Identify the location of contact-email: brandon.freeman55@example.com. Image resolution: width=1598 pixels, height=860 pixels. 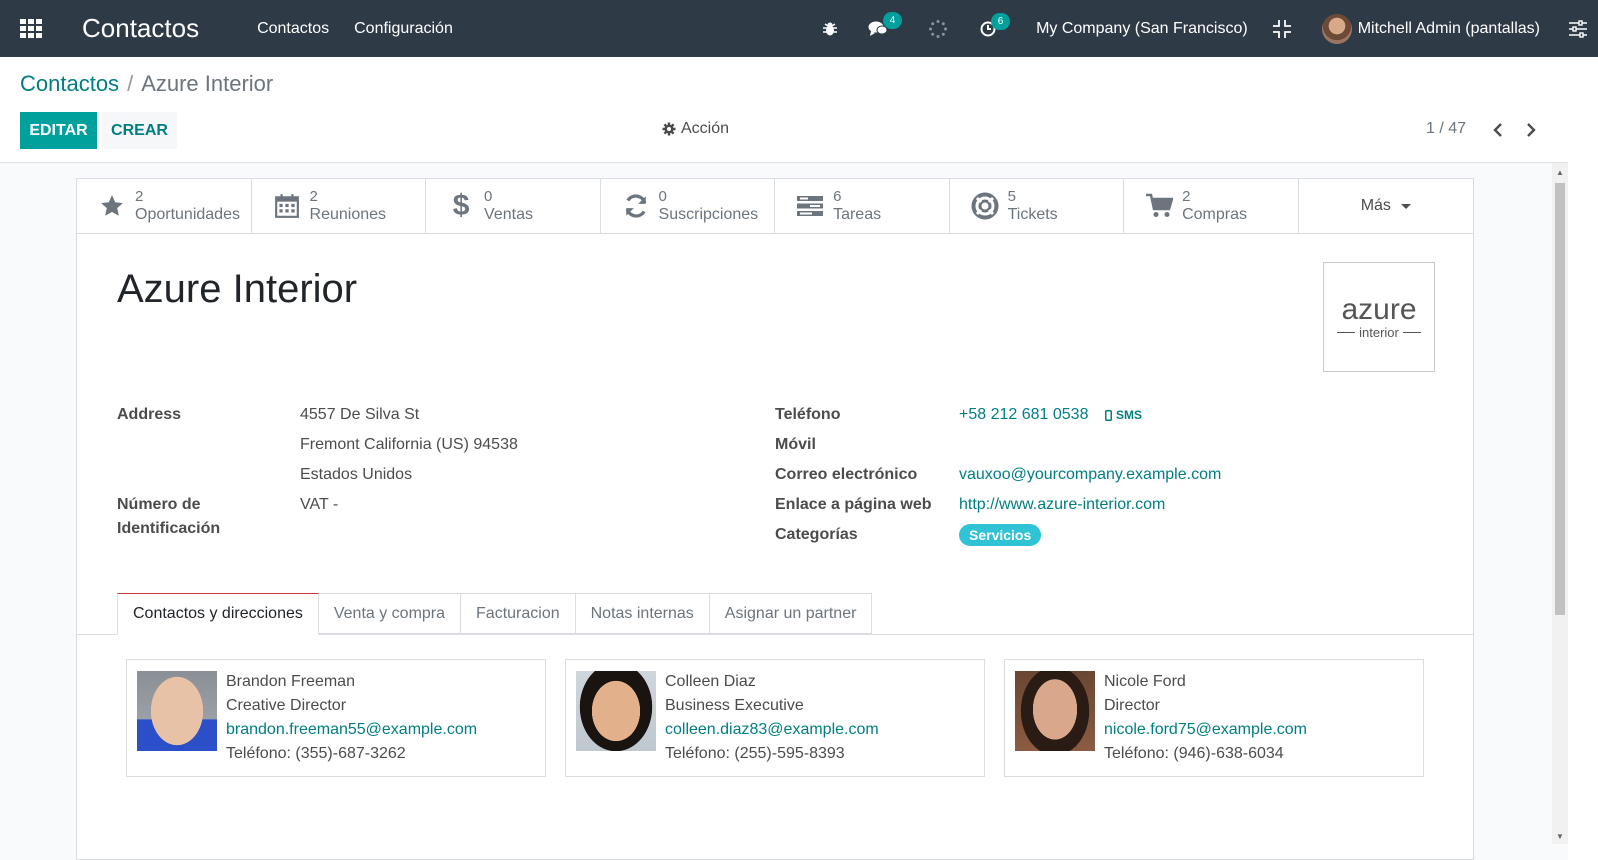
(351, 730).